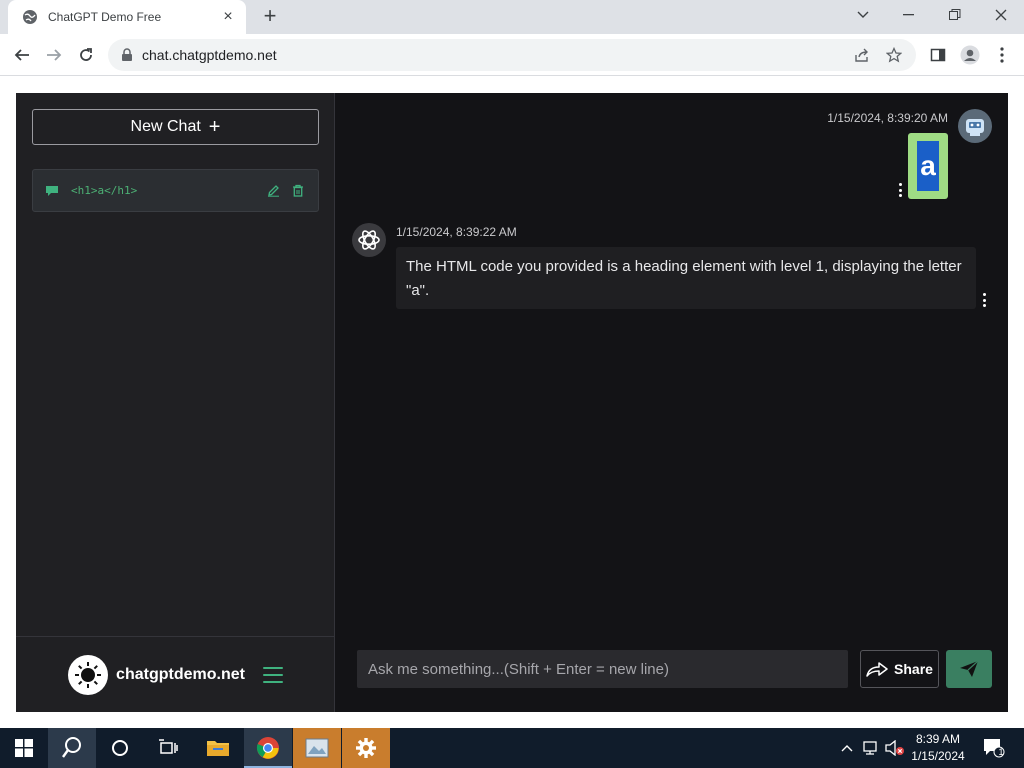 The height and width of the screenshot is (768, 1024). I want to click on chevron-up-icon, so click(847, 748).